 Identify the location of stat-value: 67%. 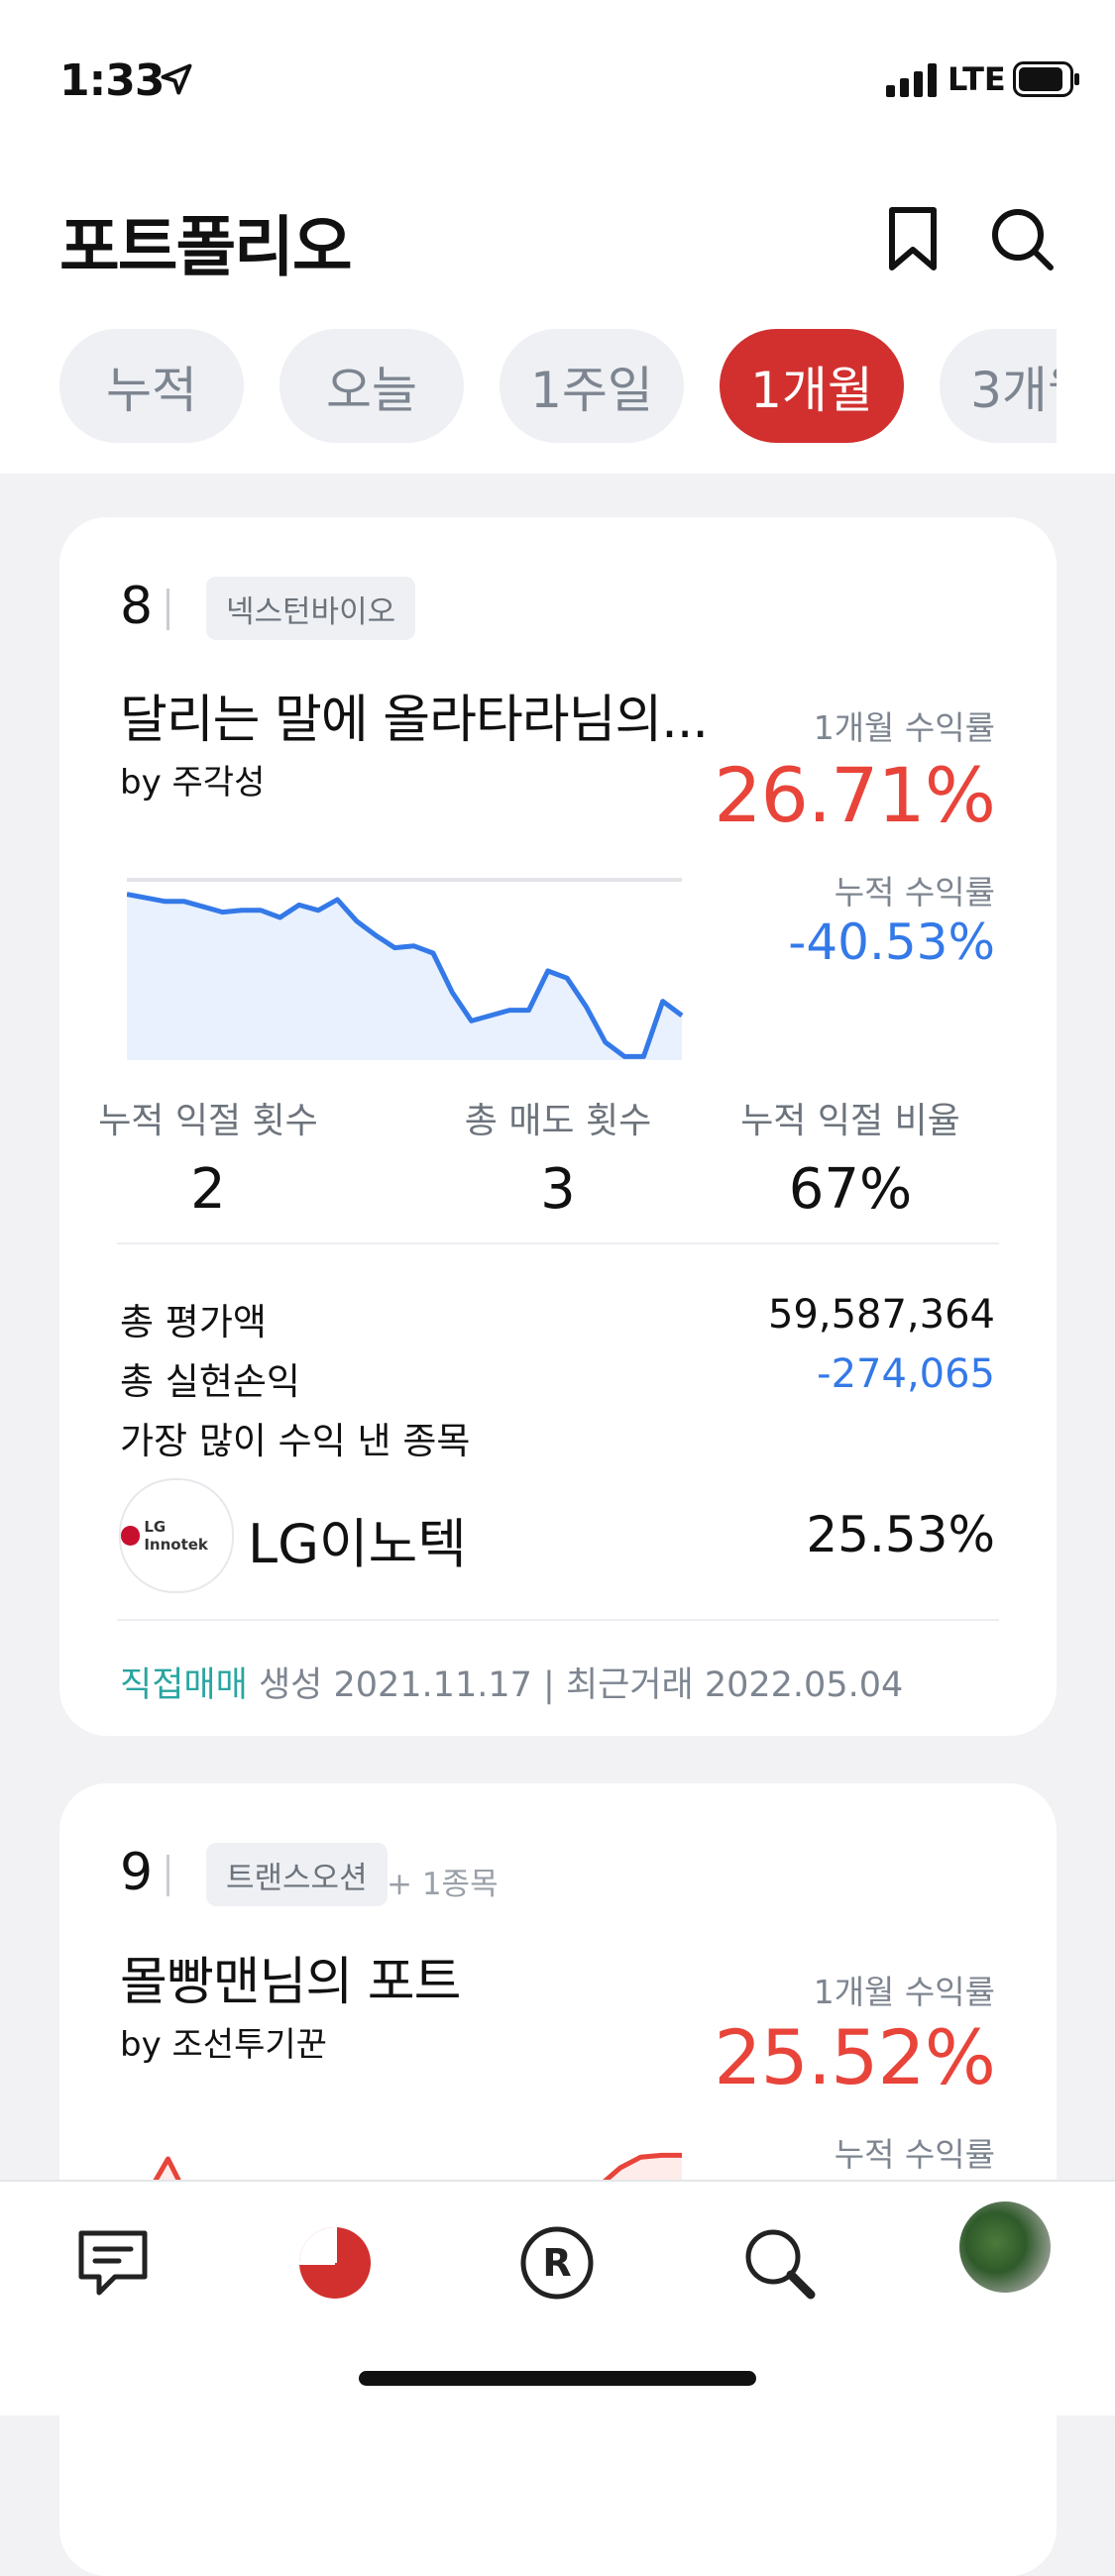
(850, 1190).